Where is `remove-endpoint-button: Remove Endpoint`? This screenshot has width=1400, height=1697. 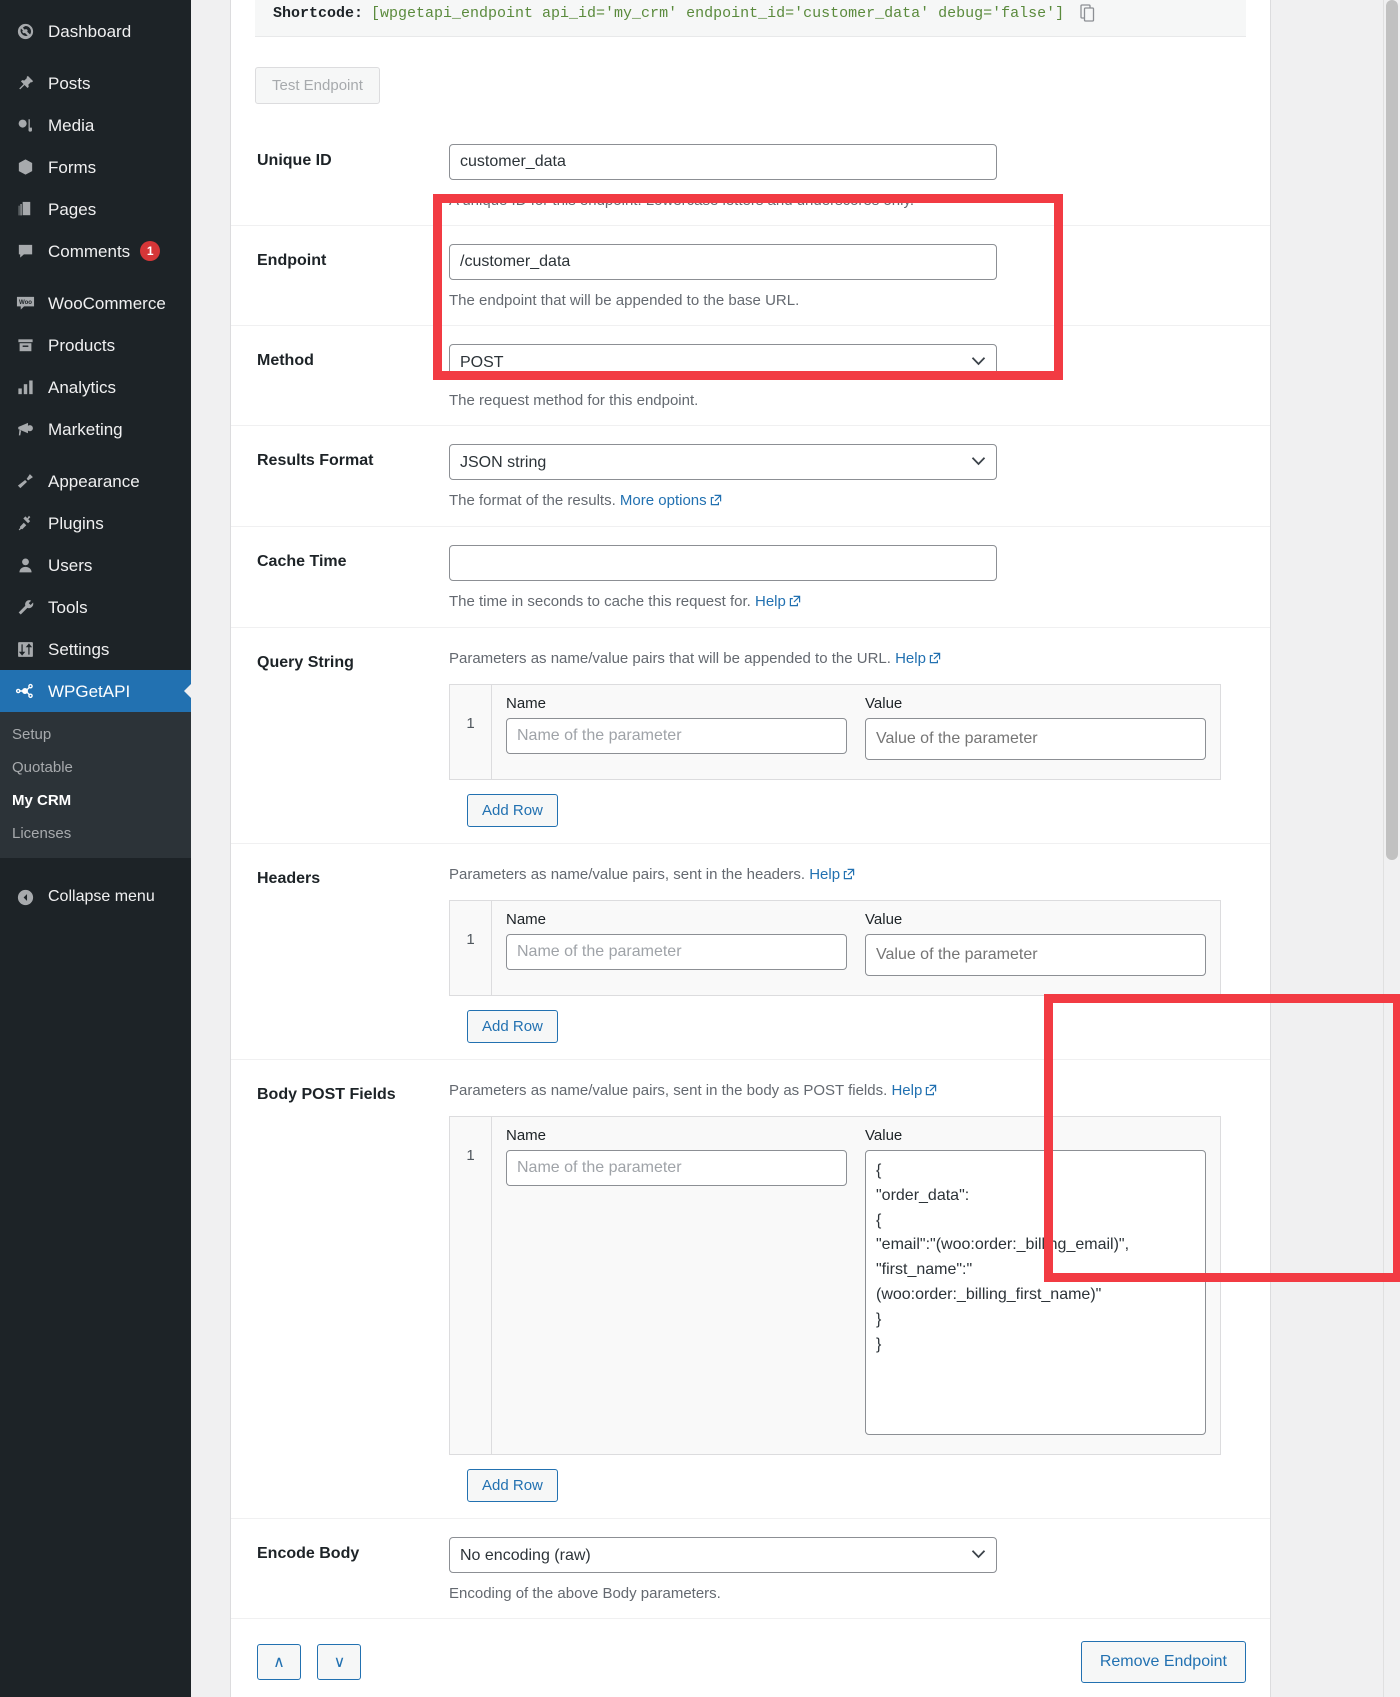 remove-endpoint-button: Remove Endpoint is located at coordinates (1163, 1662).